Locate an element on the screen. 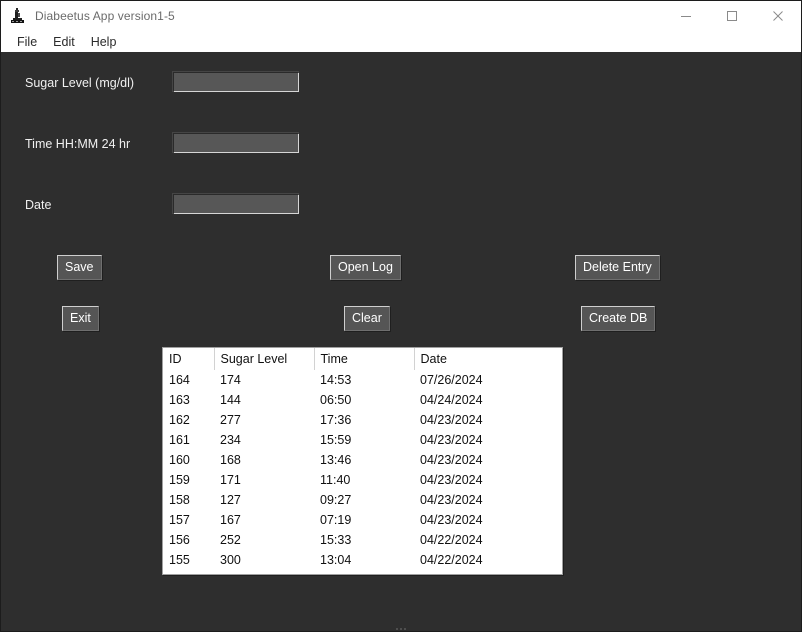 Image resolution: width=802 pixels, height=632 pixels. table-row: 159 171 11:40 04/23/2024 is located at coordinates (362, 480).